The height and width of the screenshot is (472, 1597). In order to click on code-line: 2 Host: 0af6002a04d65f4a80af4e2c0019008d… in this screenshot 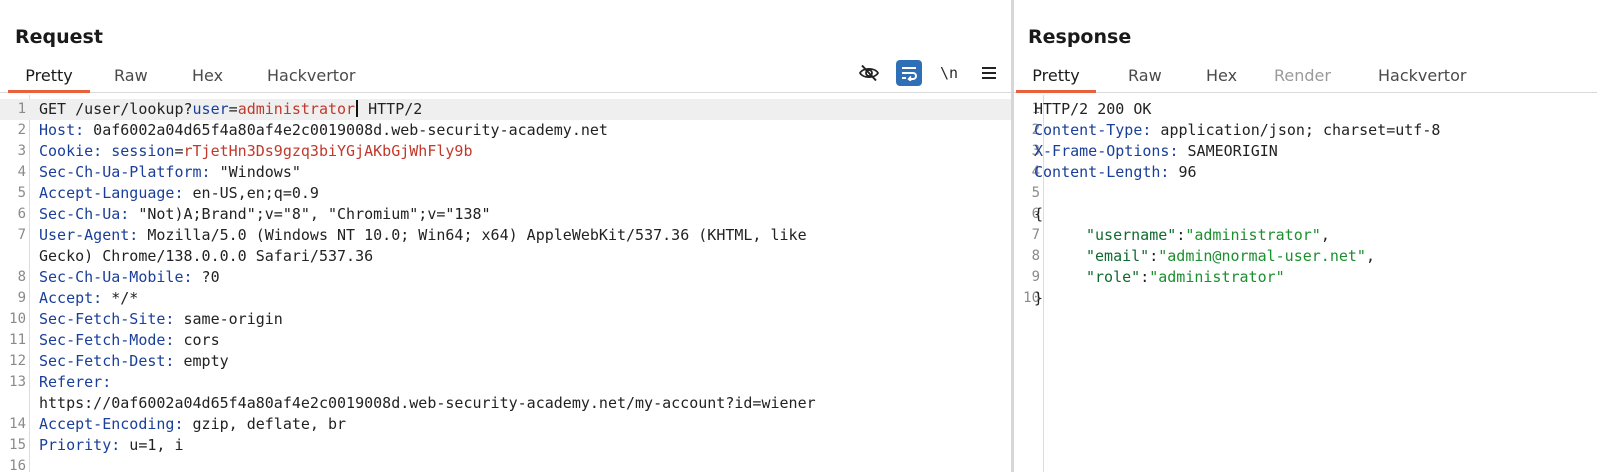, I will do `click(506, 130)`.